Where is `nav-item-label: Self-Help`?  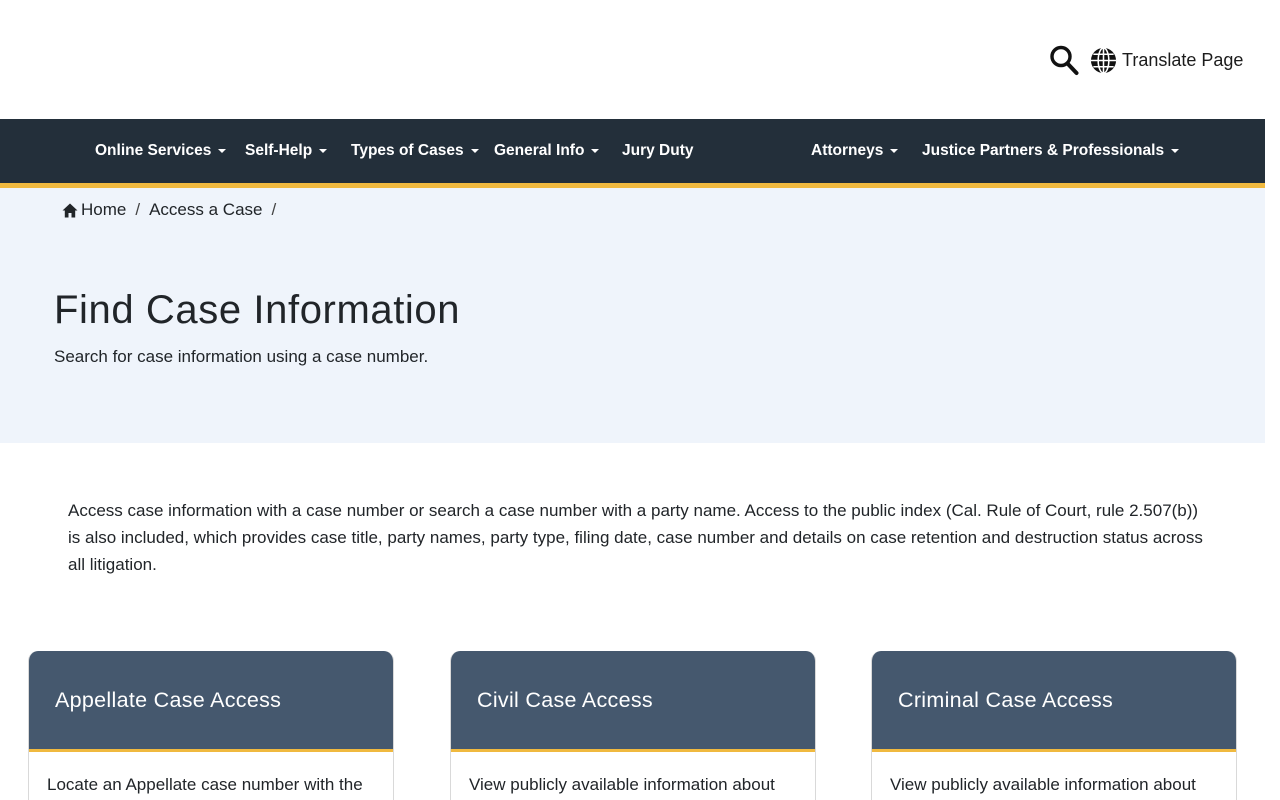
nav-item-label: Self-Help is located at coordinates (279, 150).